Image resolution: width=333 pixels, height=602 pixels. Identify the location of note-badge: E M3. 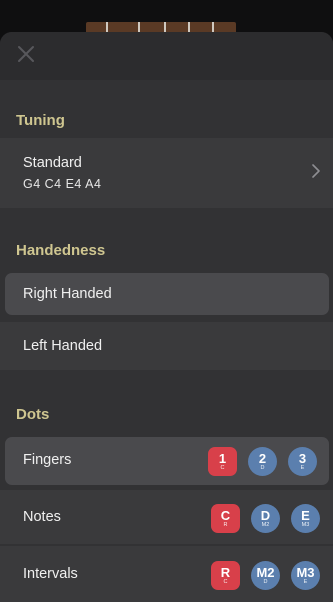
(305, 518).